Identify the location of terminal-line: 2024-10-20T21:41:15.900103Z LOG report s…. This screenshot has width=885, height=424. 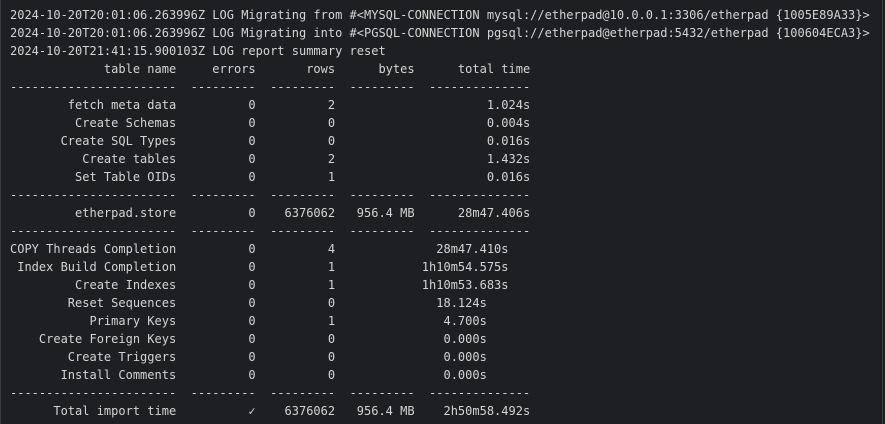
(198, 51).